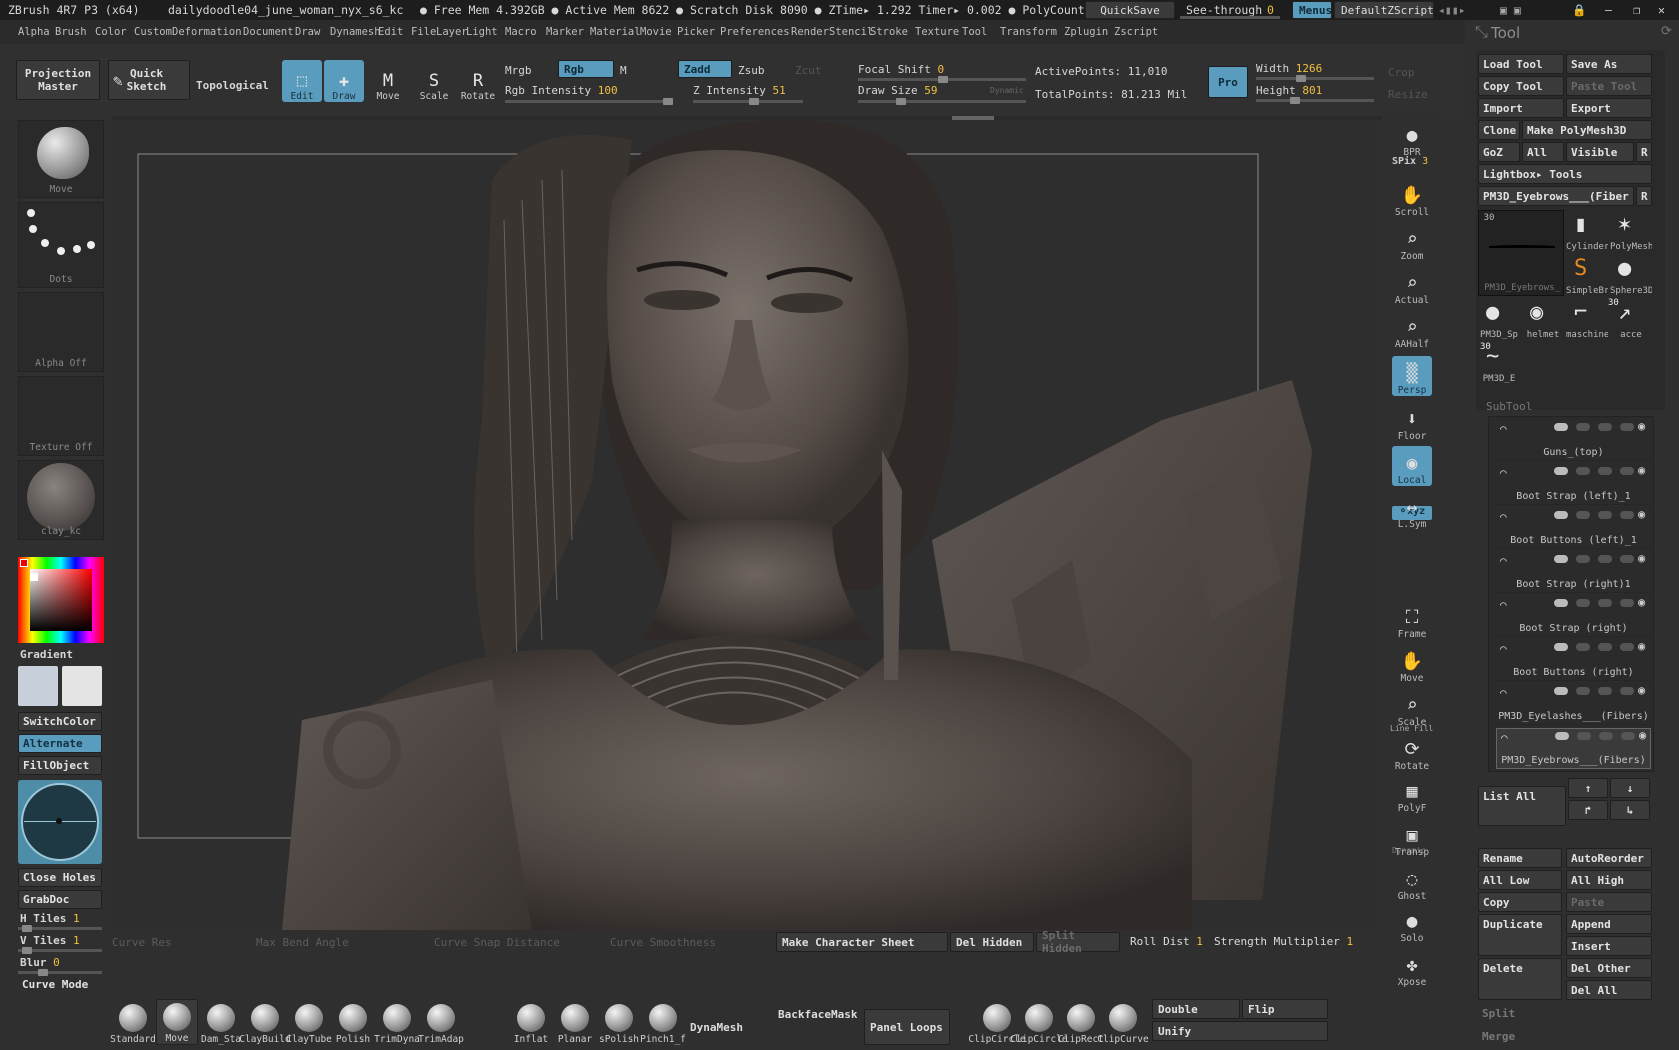  Describe the element at coordinates (619, 1022) in the screenshot. I see `brush-spolish-button: sPolish` at that location.